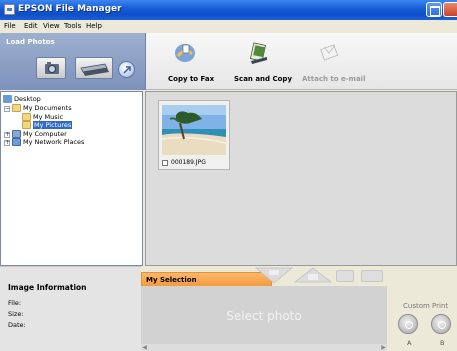  Describe the element at coordinates (383, 347) in the screenshot. I see `scroll-right-icon: ▶` at that location.